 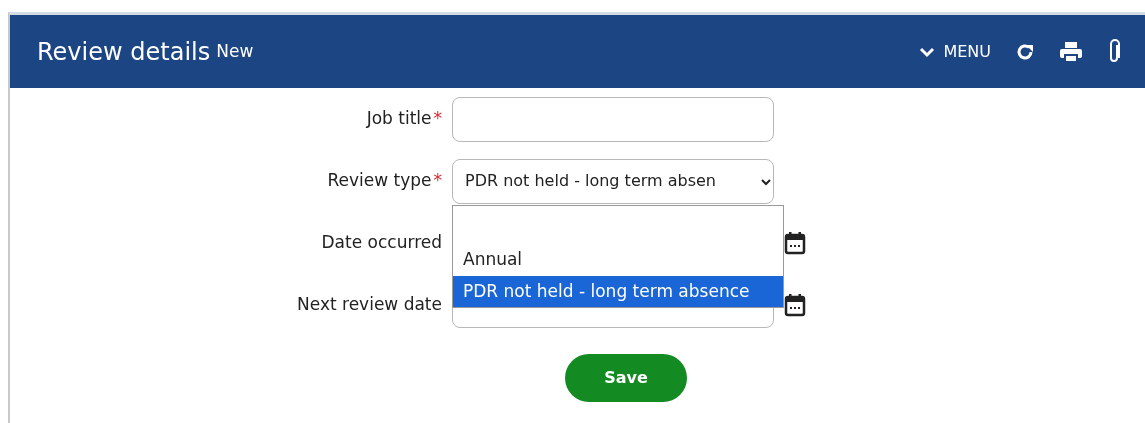 I want to click on field-label: Review type, so click(x=379, y=180).